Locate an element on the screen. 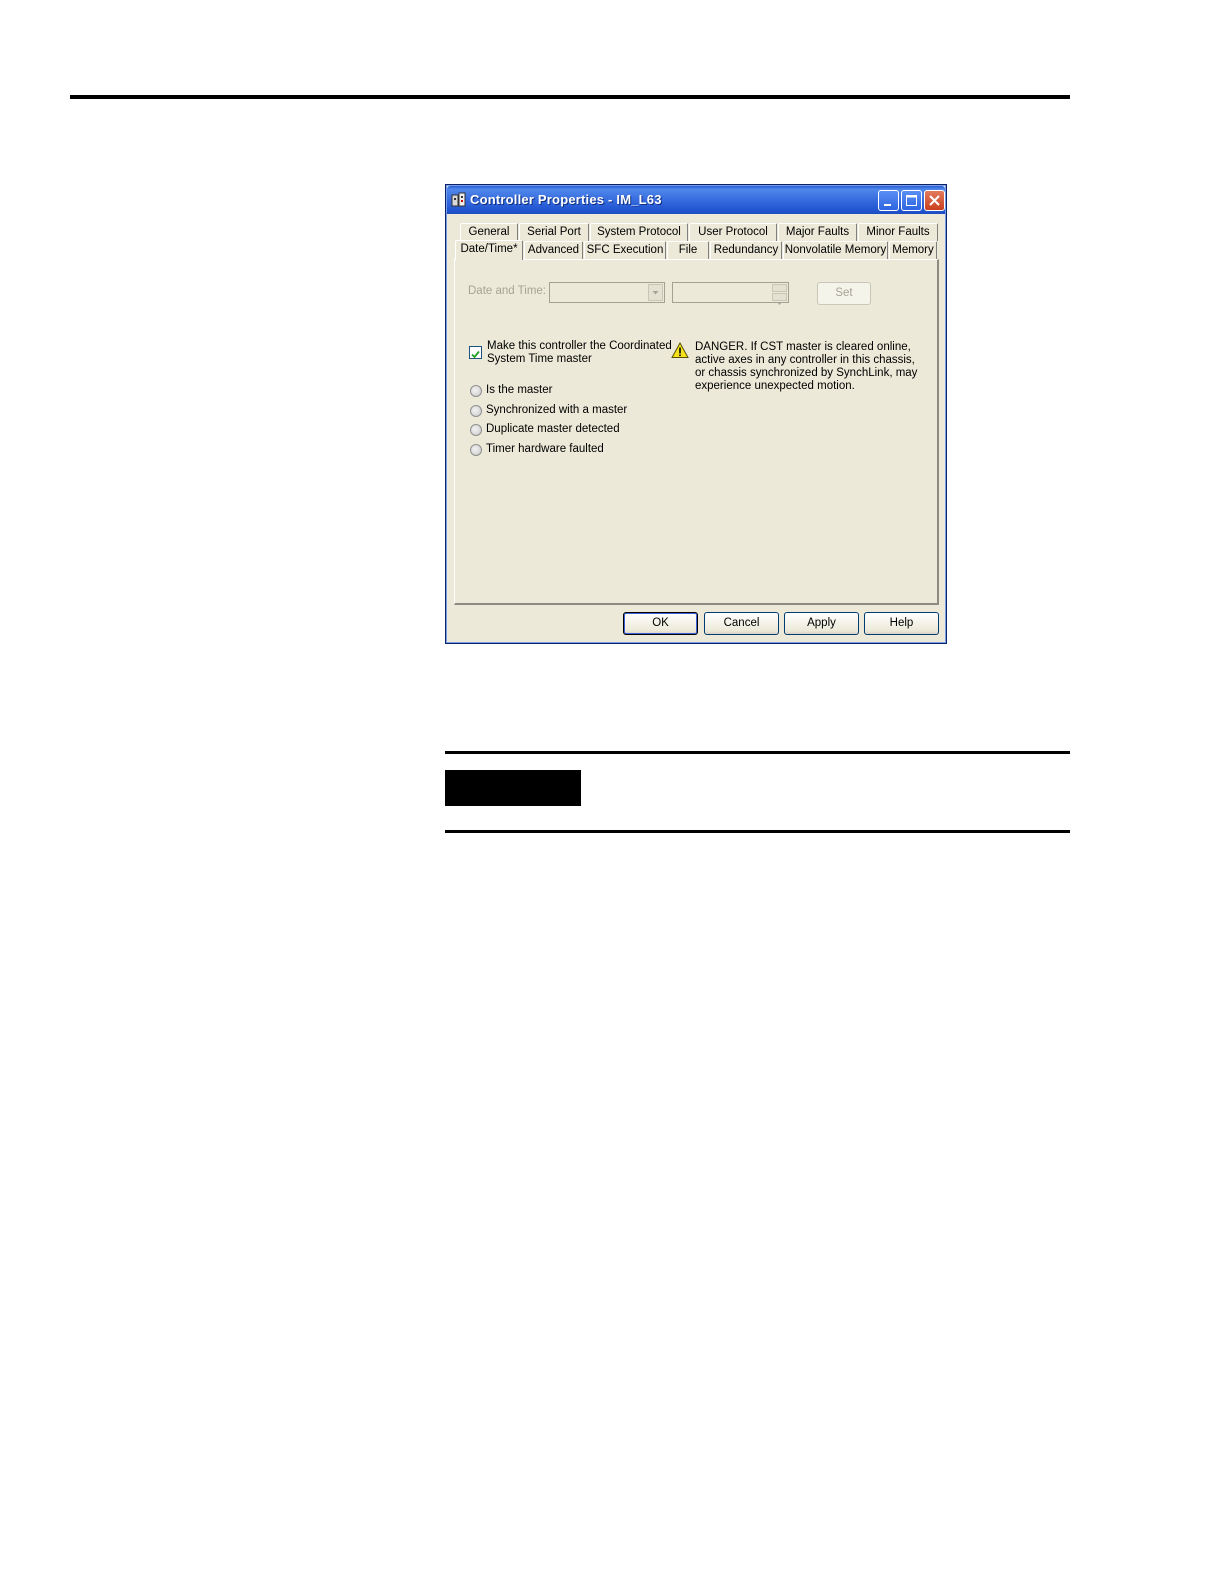 The width and height of the screenshot is (1224, 1584). page-top-rule is located at coordinates (570, 97).